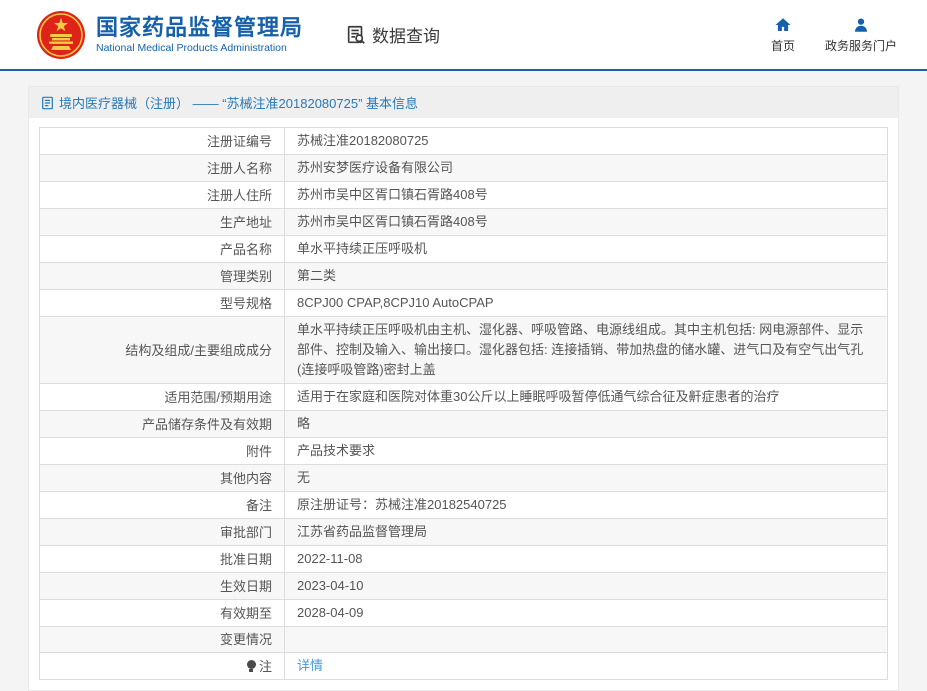 This screenshot has width=927, height=691. Describe the element at coordinates (162, 639) in the screenshot. I see `field-label: 变更情况` at that location.